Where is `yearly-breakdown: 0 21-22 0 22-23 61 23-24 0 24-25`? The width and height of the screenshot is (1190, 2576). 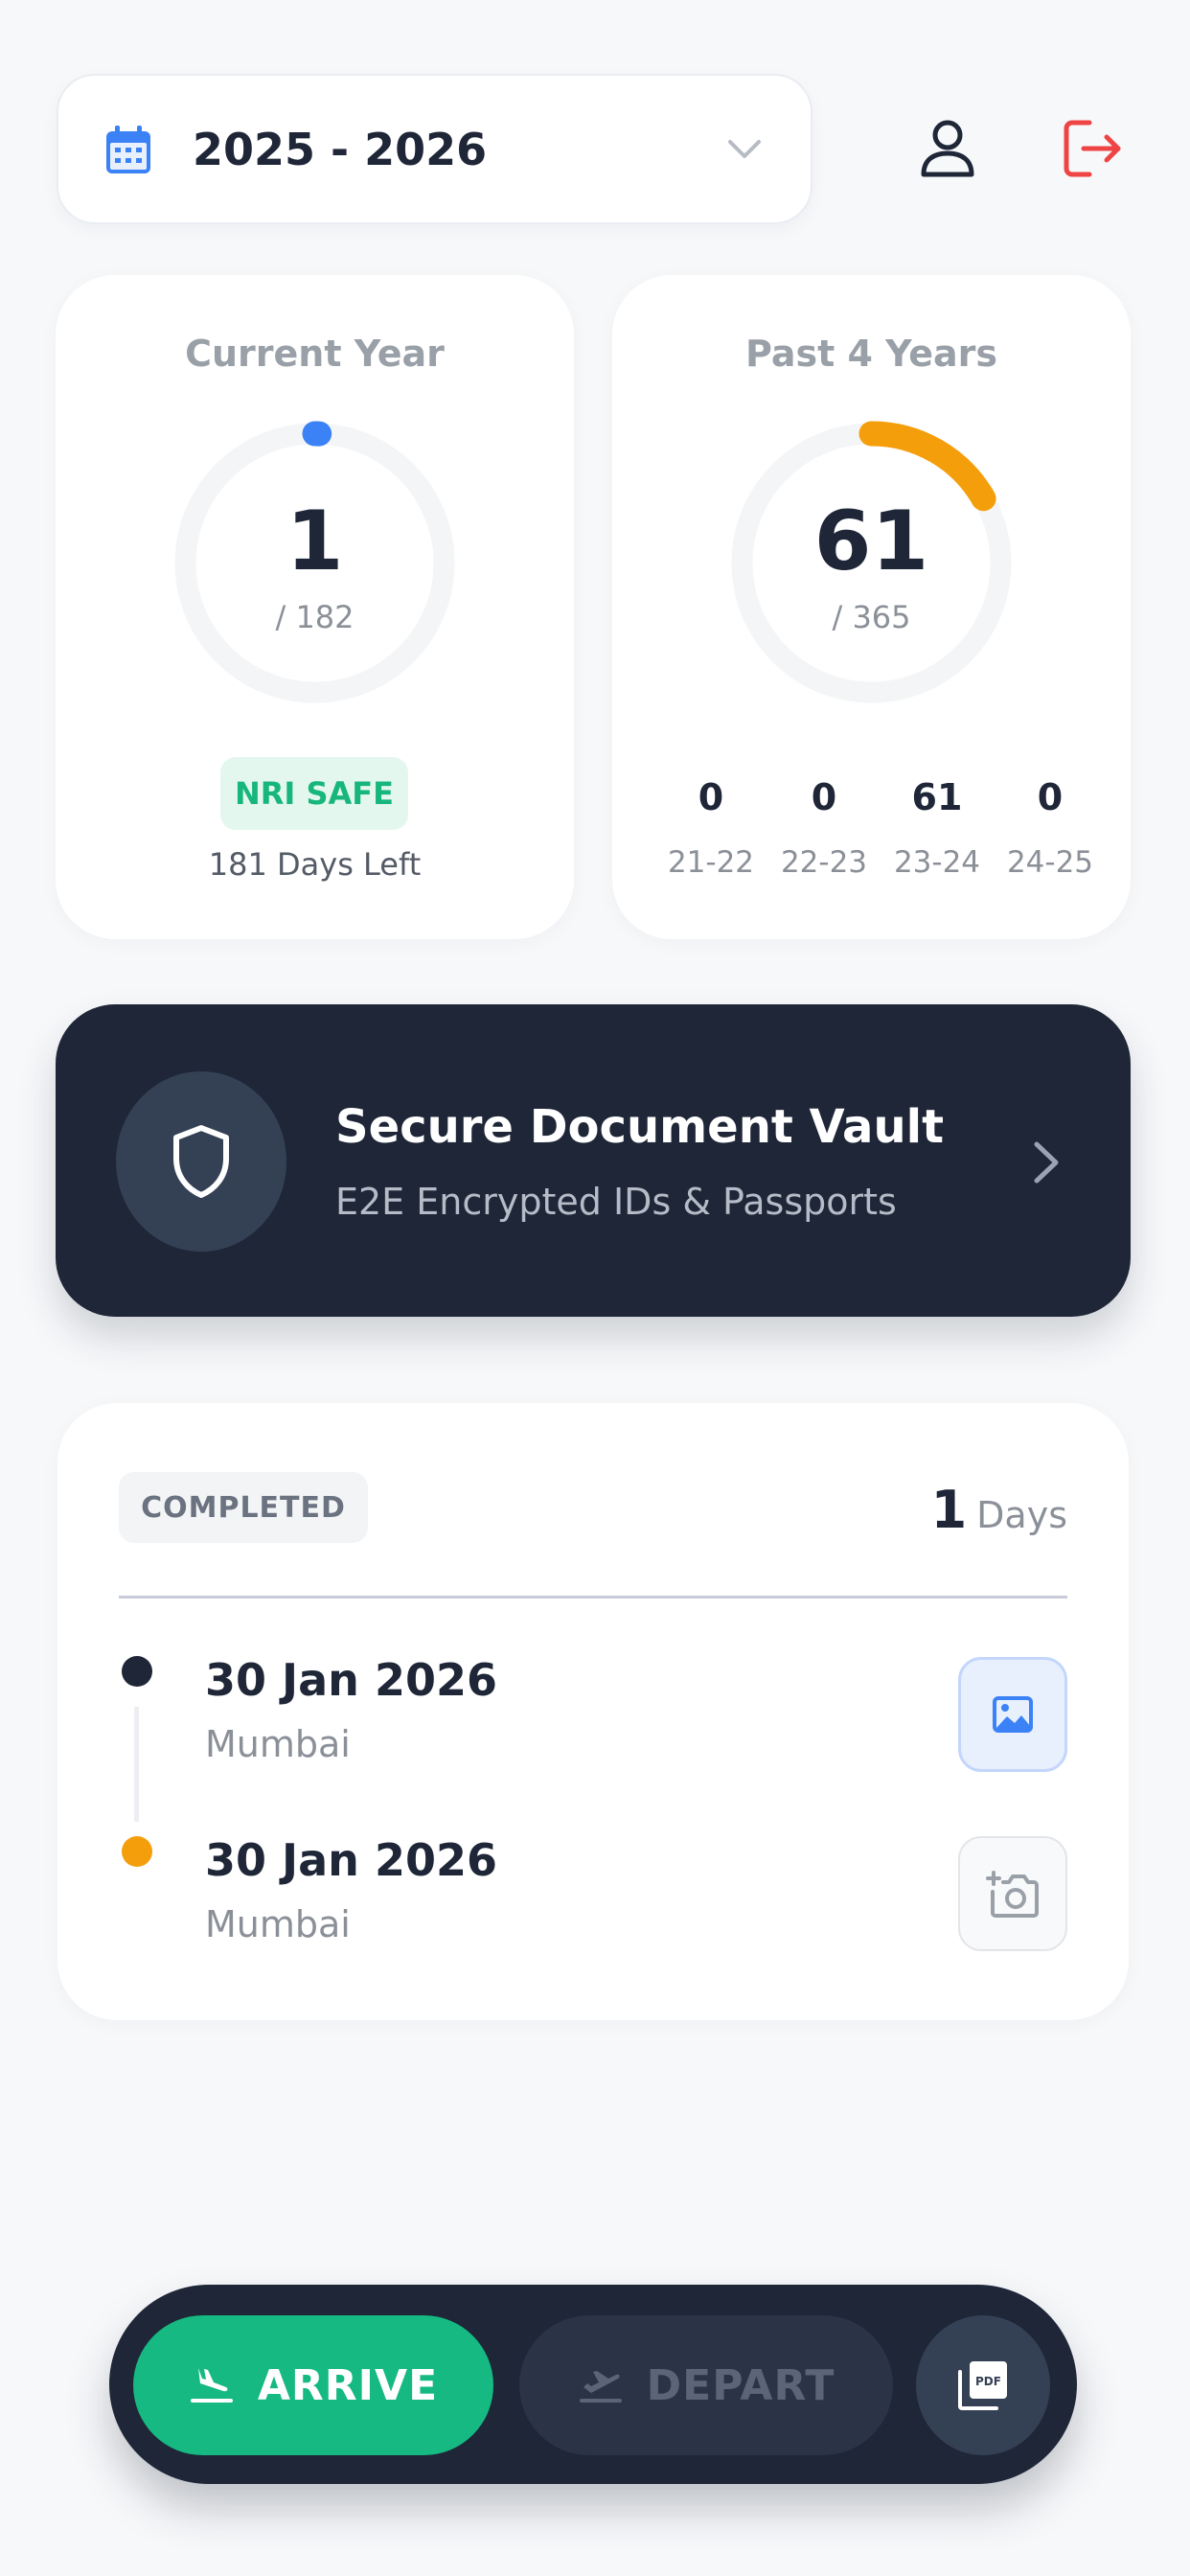
yearly-breakdown: 0 21-22 0 22-23 61 23-24 0 24-25 is located at coordinates (881, 828).